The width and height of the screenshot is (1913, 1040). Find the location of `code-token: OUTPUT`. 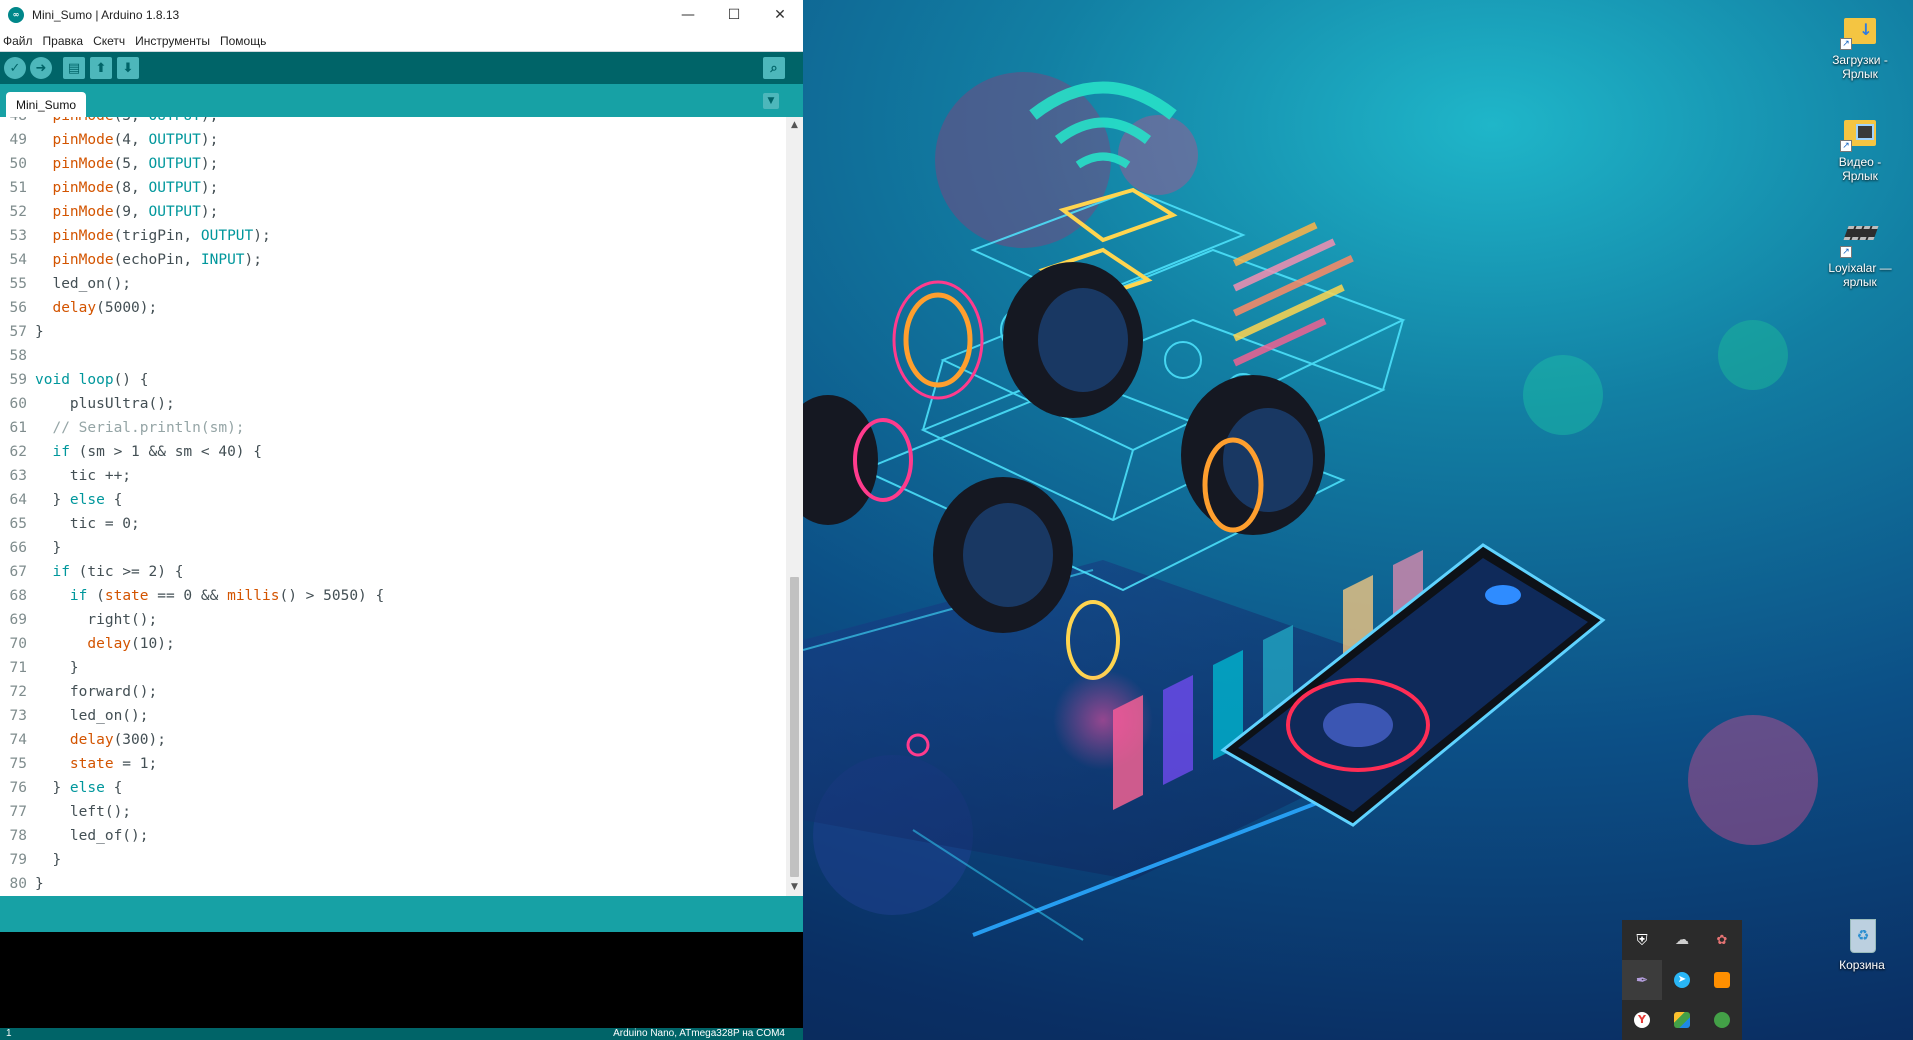

code-token: OUTPUT is located at coordinates (174, 164).